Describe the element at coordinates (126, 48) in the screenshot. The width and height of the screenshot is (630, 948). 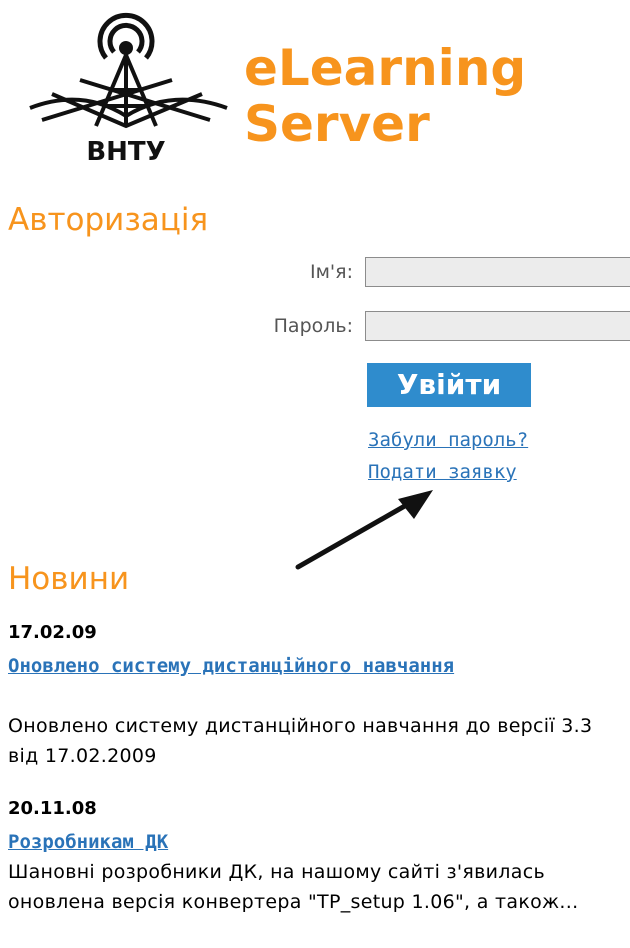
I see `logo-antenna-ball` at that location.